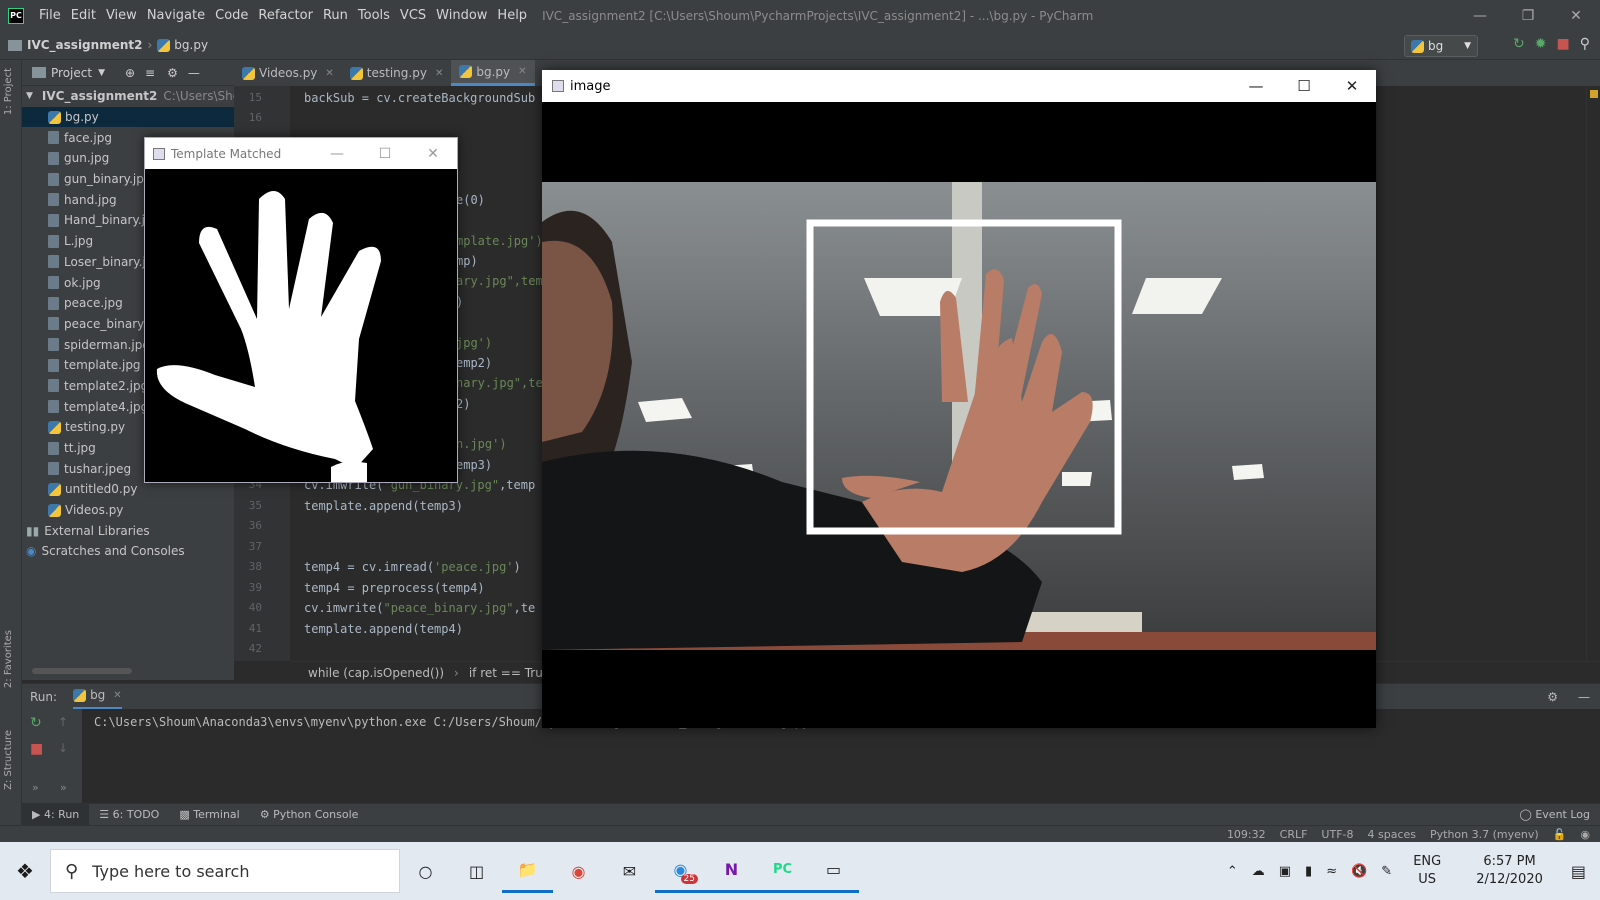 The image size is (1600, 900). What do you see at coordinates (1359, 871) in the screenshot?
I see `volume-muted-icon: 🔇` at bounding box center [1359, 871].